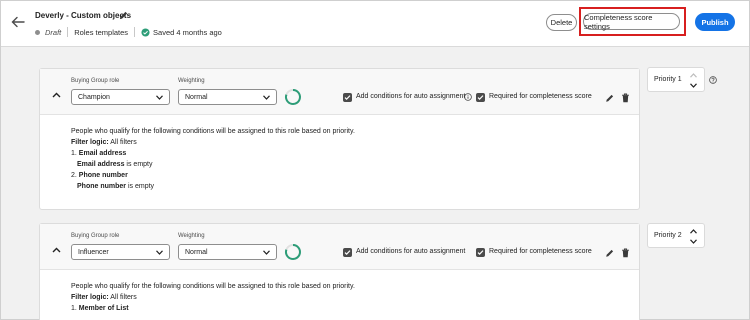 This screenshot has width=750, height=320. What do you see at coordinates (53, 32) in the screenshot?
I see `status-badge: Draft` at bounding box center [53, 32].